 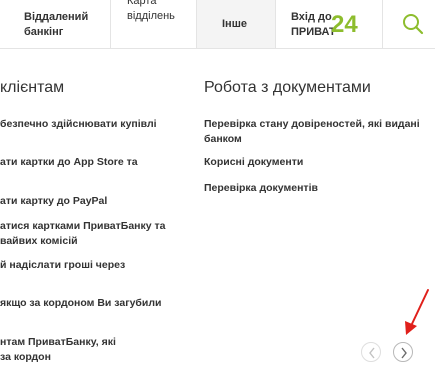 What do you see at coordinates (253, 162) in the screenshot?
I see `right-link-2: Корисні документи` at bounding box center [253, 162].